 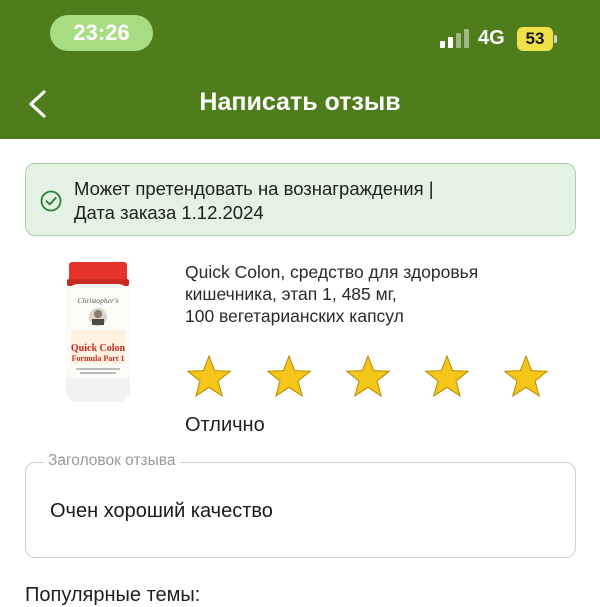 I want to click on popular-topics-heading: Популярные темы:, so click(x=113, y=595).